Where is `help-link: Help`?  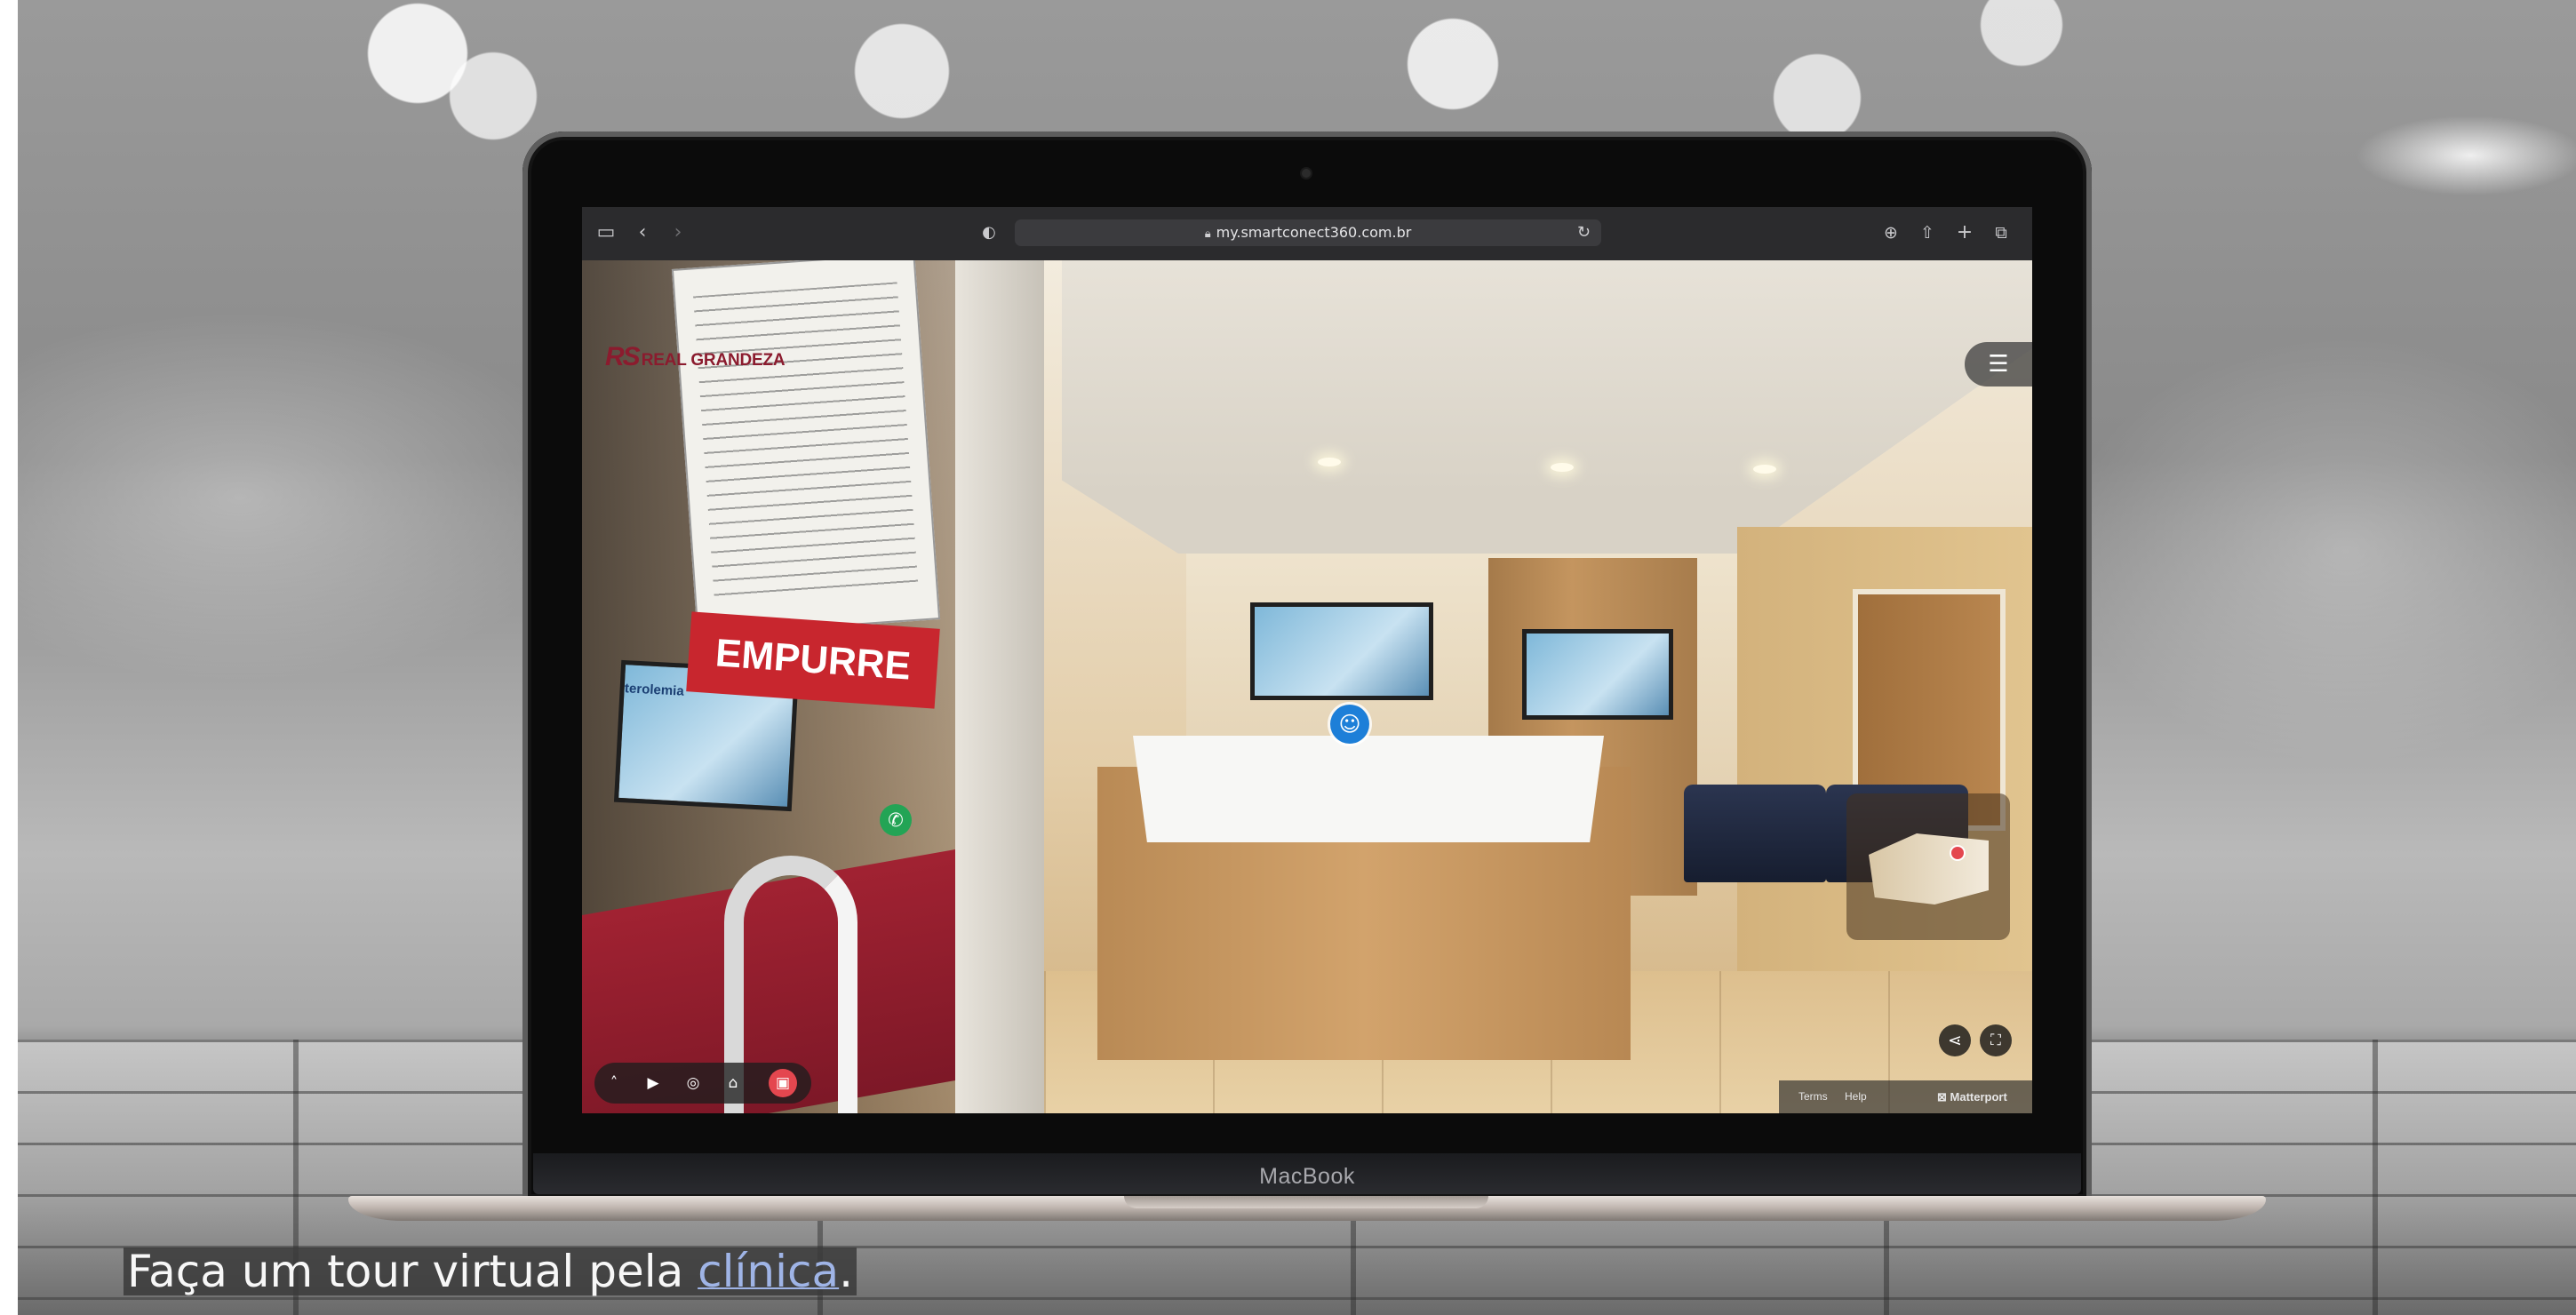 help-link: Help is located at coordinates (1856, 1096).